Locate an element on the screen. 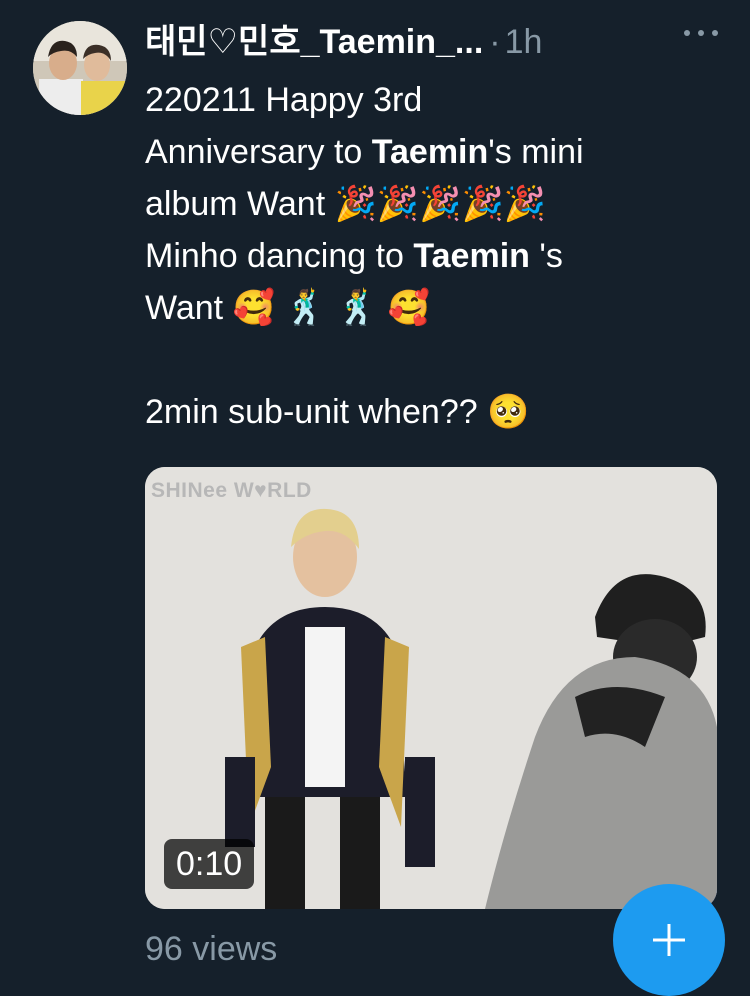  video-watermark: SHINee W♥RLD is located at coordinates (231, 490).